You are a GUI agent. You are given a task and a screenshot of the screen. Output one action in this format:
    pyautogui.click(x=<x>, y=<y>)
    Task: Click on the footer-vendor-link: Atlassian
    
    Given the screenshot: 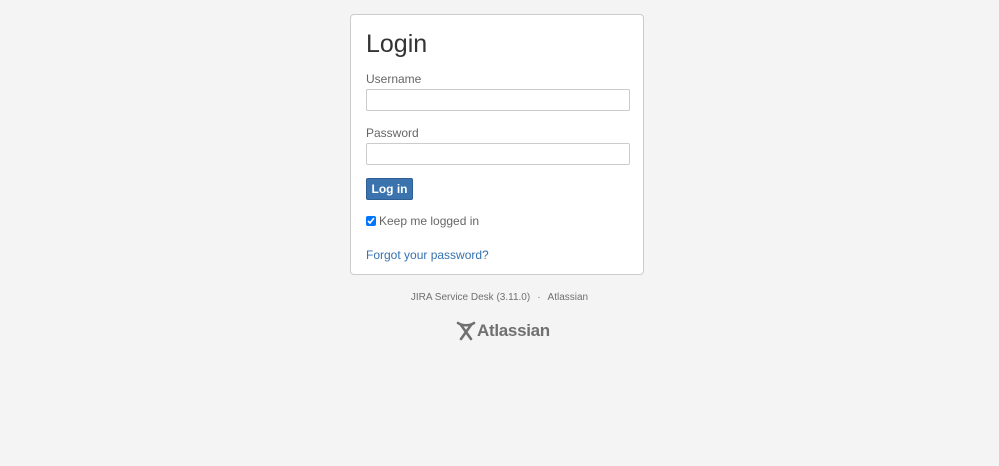 What is the action you would take?
    pyautogui.click(x=568, y=297)
    